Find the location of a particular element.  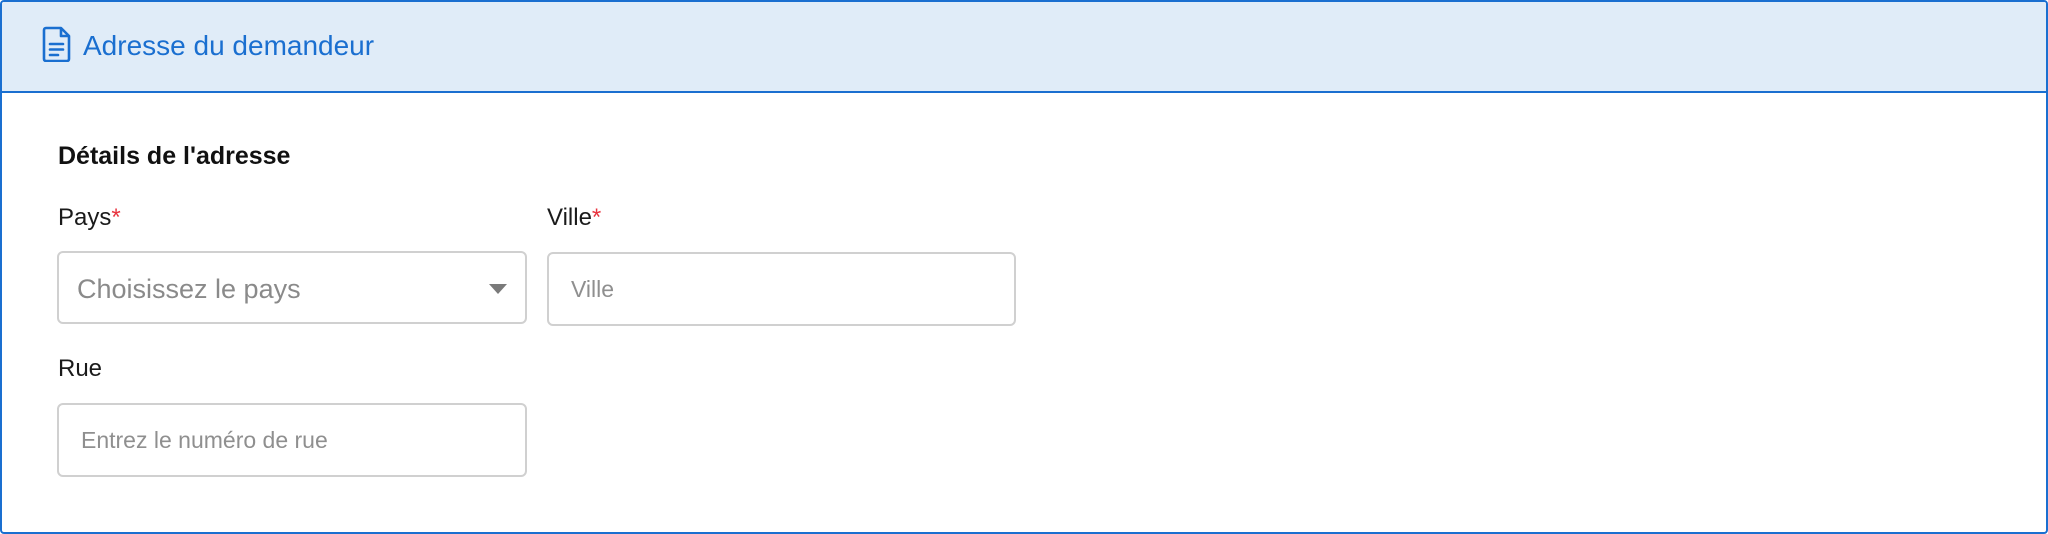

rue-label: Rue is located at coordinates (80, 369).